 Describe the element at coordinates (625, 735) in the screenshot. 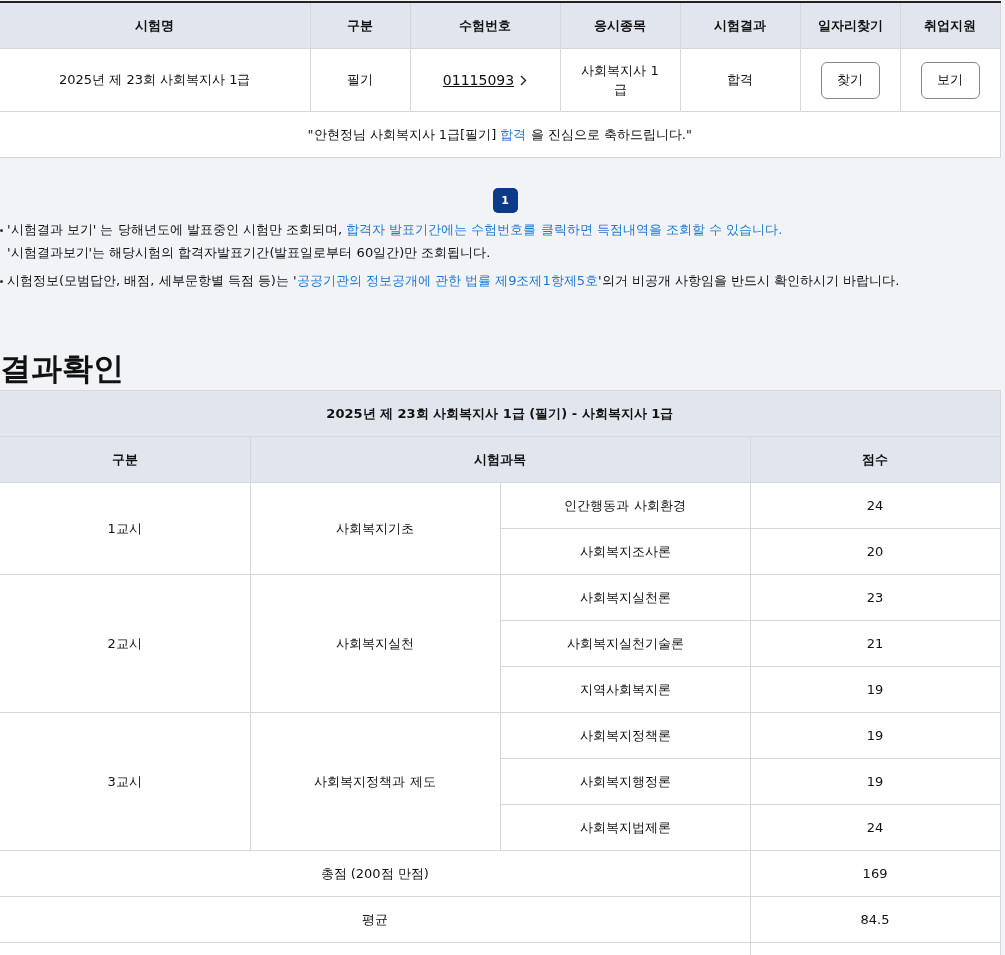

I see `table-cell: 사회복지정책론` at that location.